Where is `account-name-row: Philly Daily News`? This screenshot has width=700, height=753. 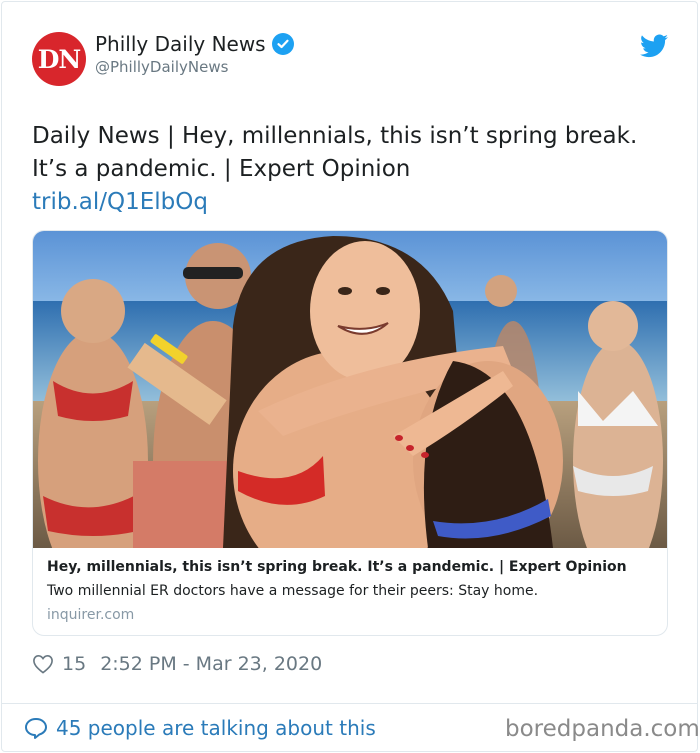
account-name-row: Philly Daily News is located at coordinates (194, 44).